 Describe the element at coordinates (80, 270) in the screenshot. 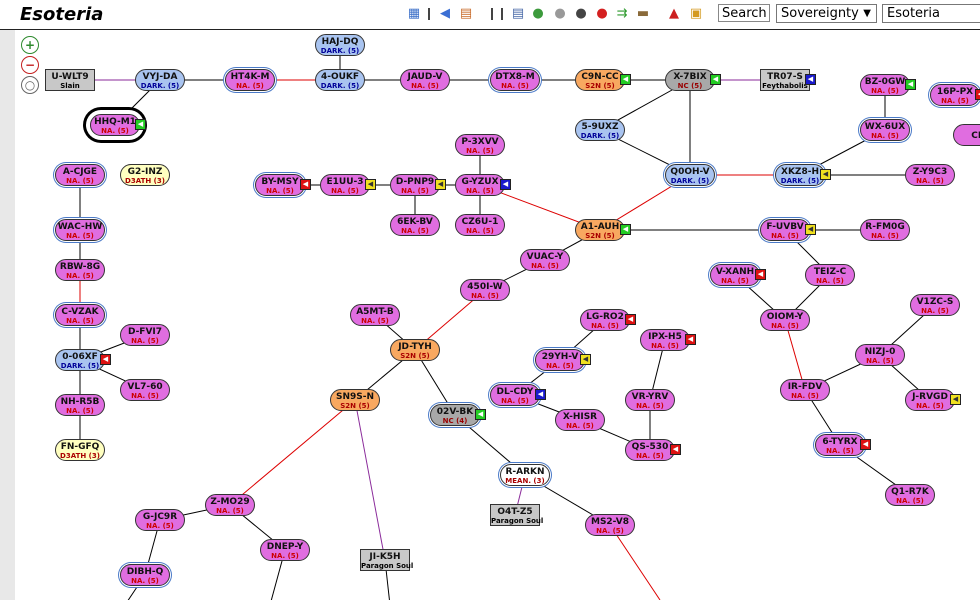

I see `system-node: RBW-8G NA. (5)` at that location.